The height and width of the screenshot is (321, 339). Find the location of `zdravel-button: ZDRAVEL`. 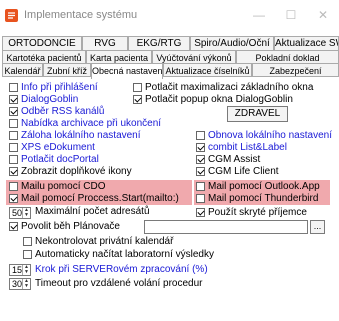

zdravel-button: ZDRAVEL is located at coordinates (257, 114).